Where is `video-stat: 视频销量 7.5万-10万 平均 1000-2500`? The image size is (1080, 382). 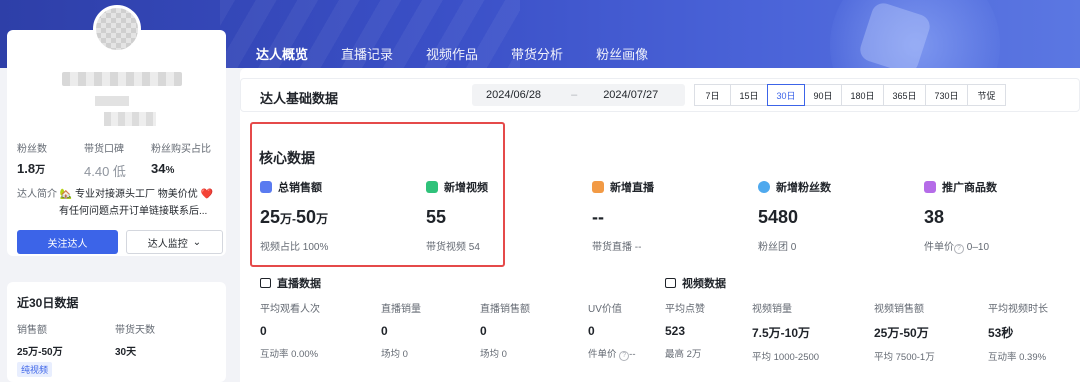
video-stat: 视频销量 7.5万-10万 平均 1000-2500 is located at coordinates (785, 331).